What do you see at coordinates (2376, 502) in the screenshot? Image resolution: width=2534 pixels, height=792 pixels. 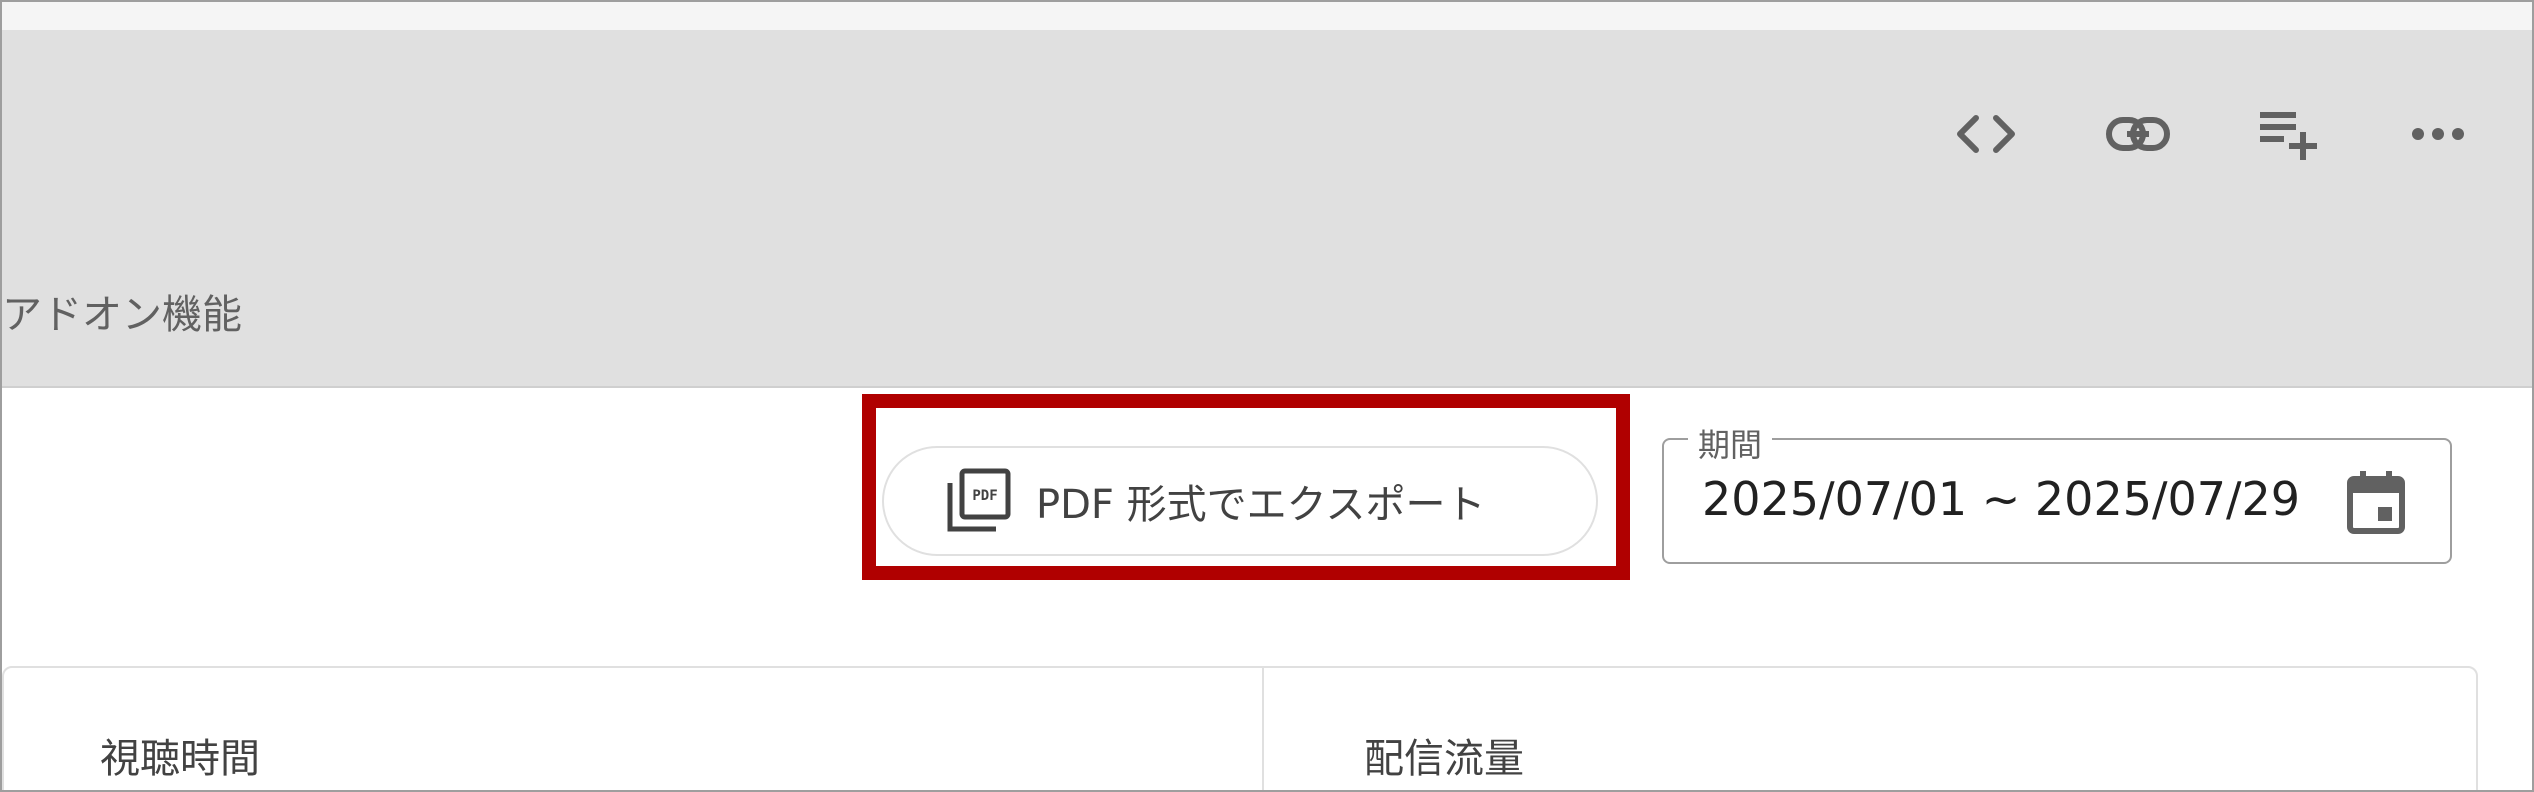 I see `calendar-icon` at bounding box center [2376, 502].